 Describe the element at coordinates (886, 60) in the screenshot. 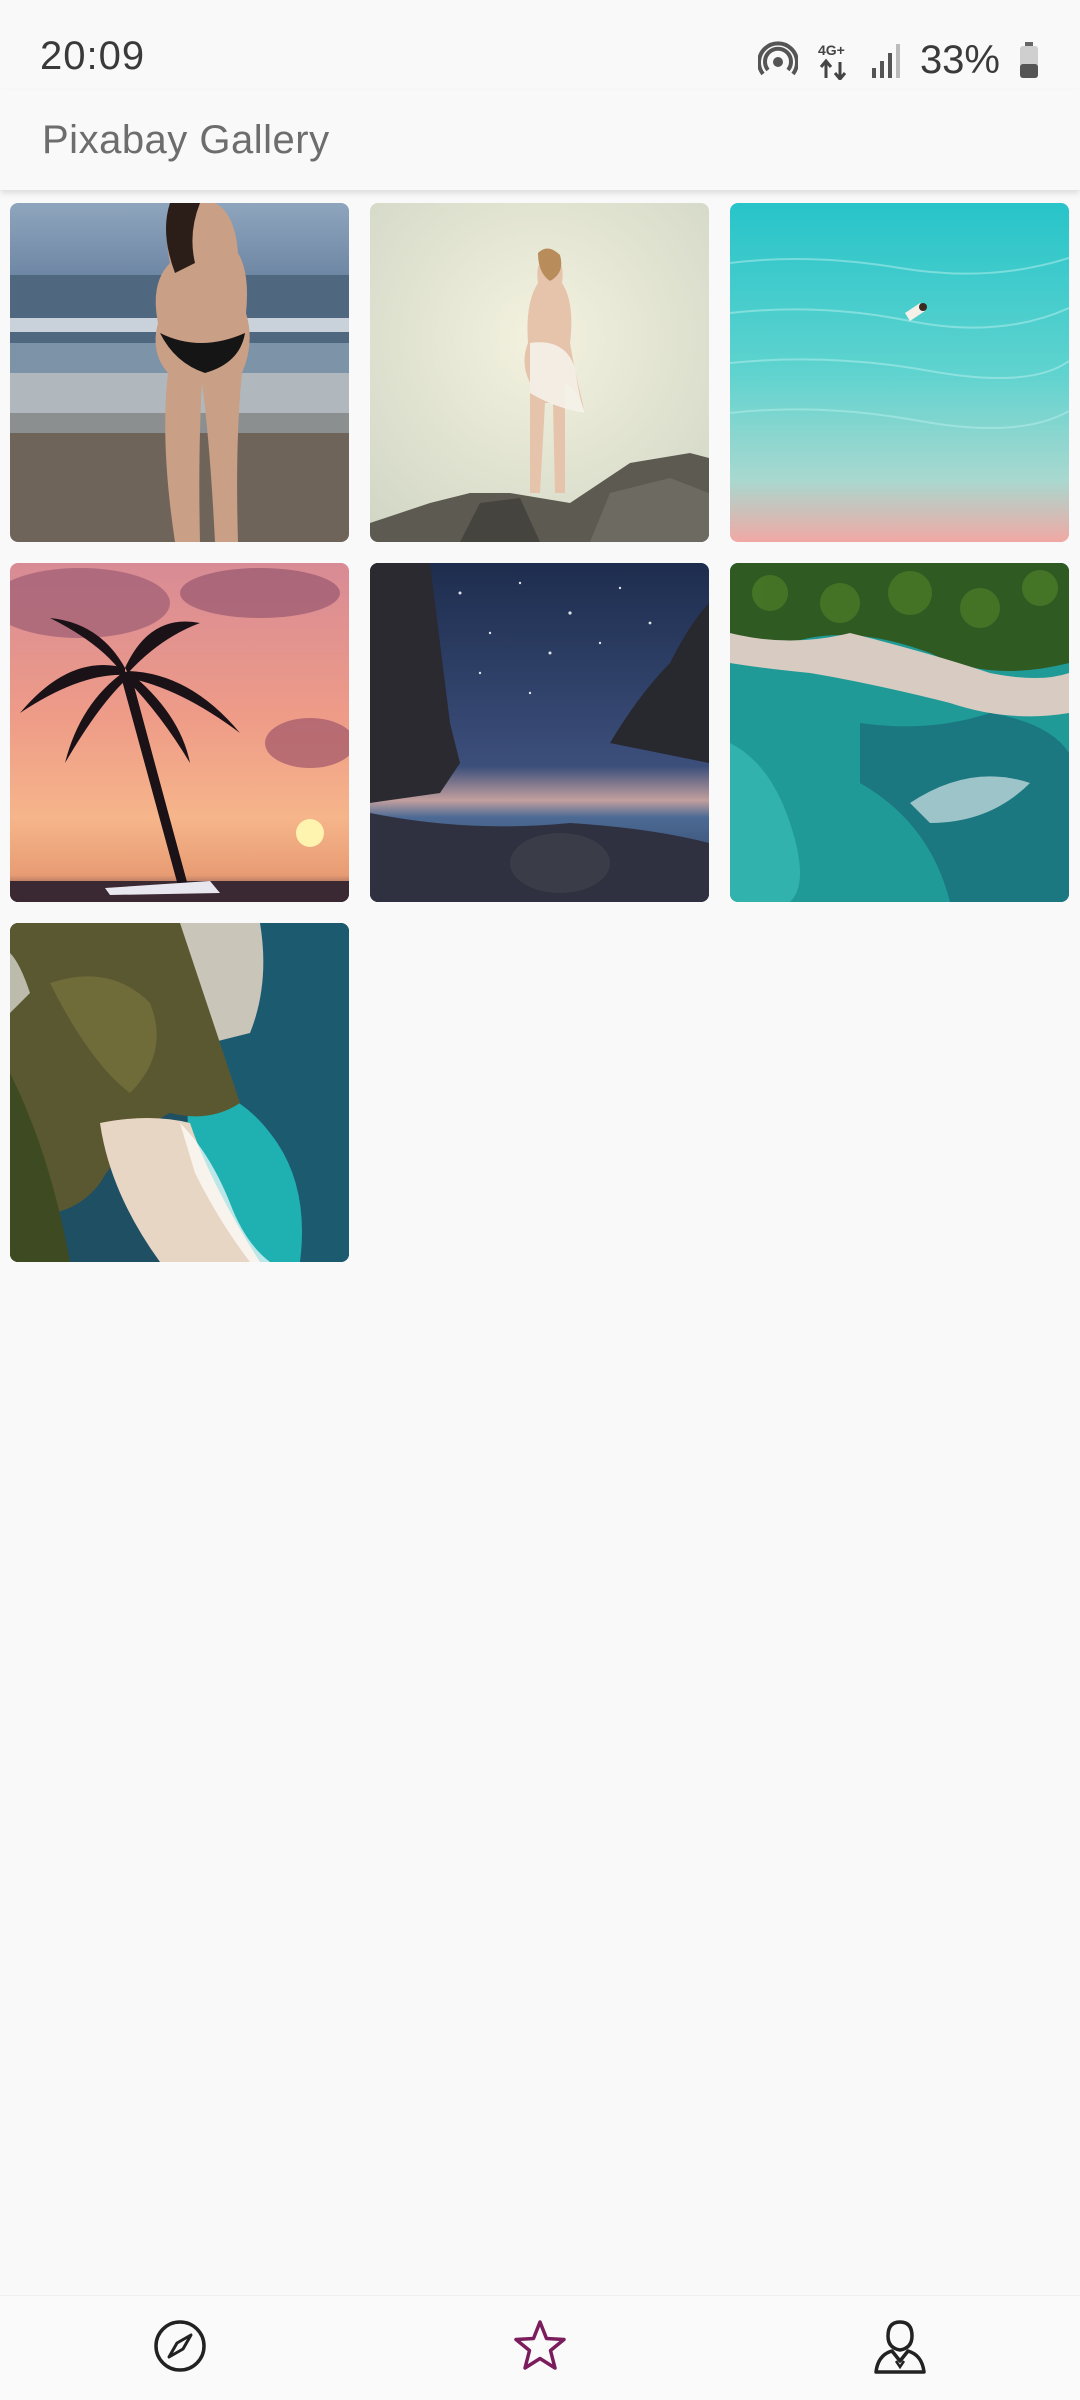

I see `signal-icon` at that location.